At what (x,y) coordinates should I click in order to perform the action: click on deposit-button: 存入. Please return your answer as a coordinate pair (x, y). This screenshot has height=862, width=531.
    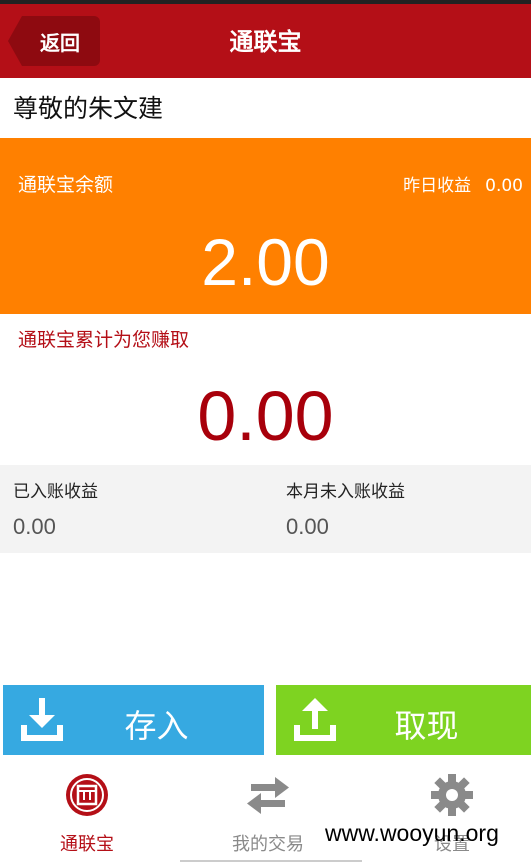
    Looking at the image, I should click on (133, 720).